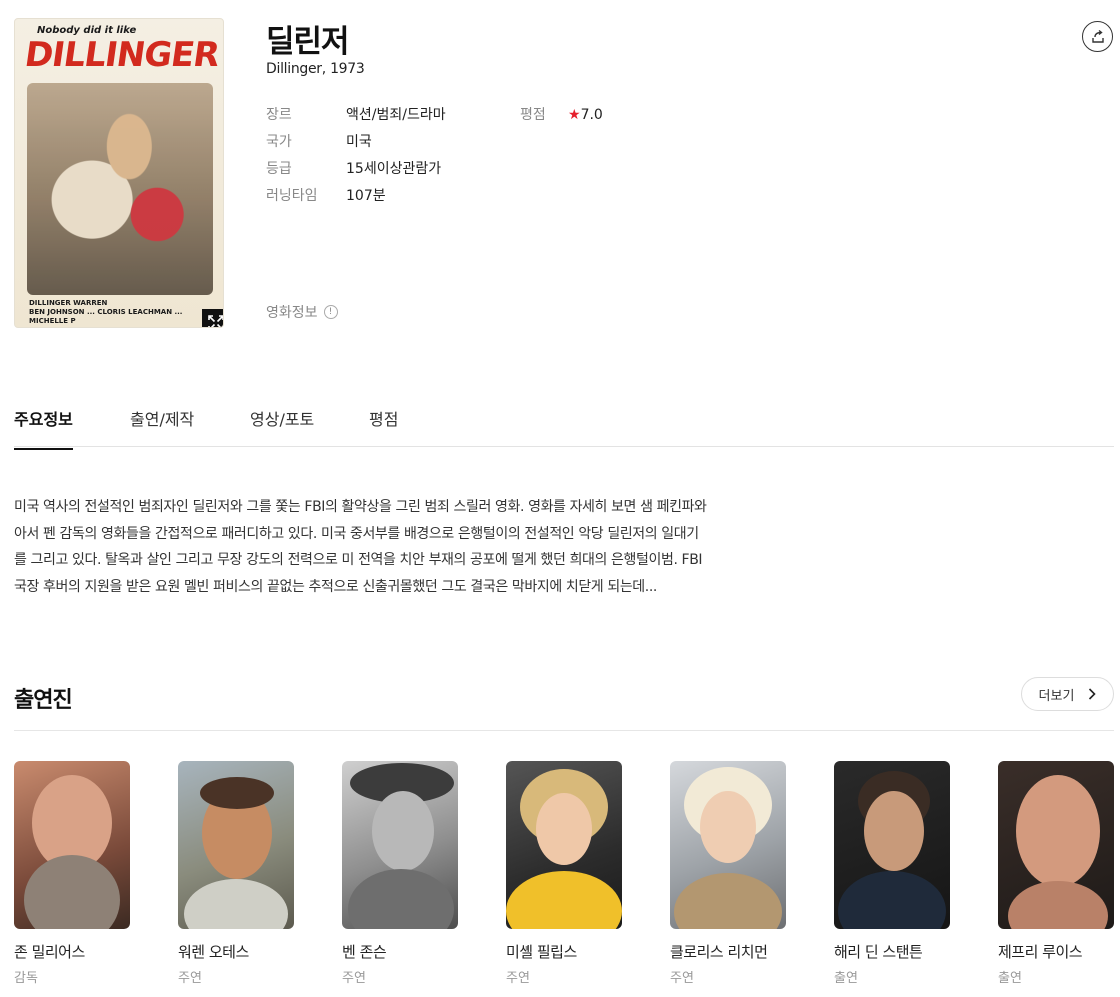  Describe the element at coordinates (49, 952) in the screenshot. I see `cast-name: 존 밀리어스` at that location.